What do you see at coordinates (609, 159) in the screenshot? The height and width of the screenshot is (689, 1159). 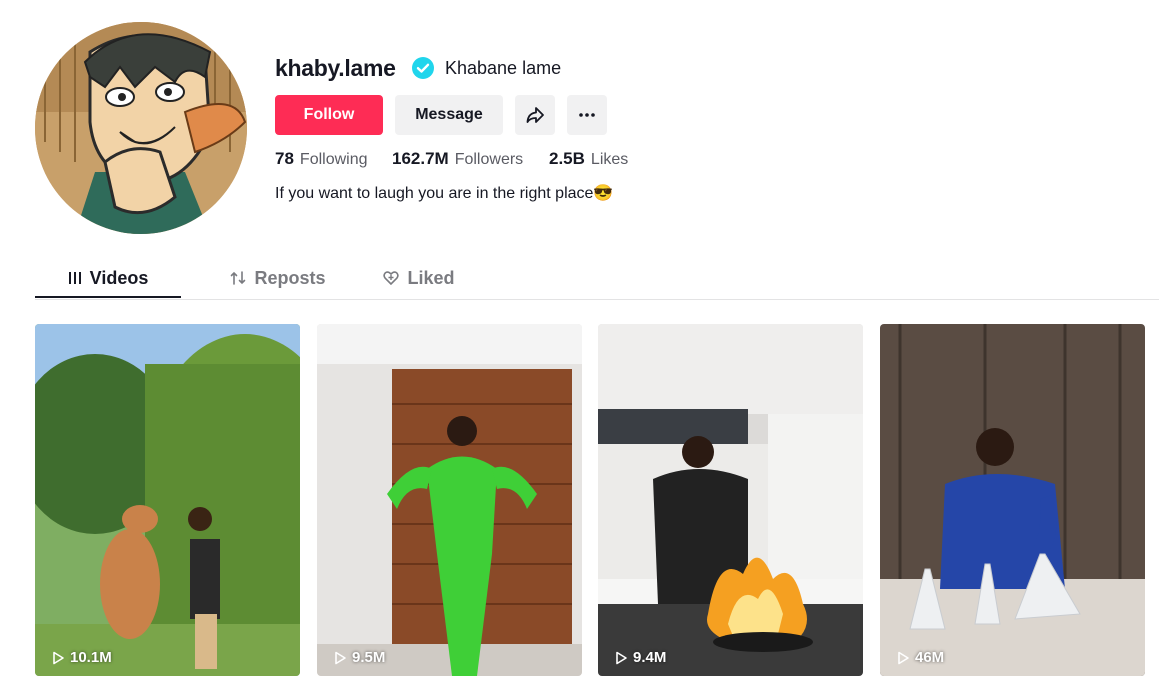 I see `likes-label: Likes` at bounding box center [609, 159].